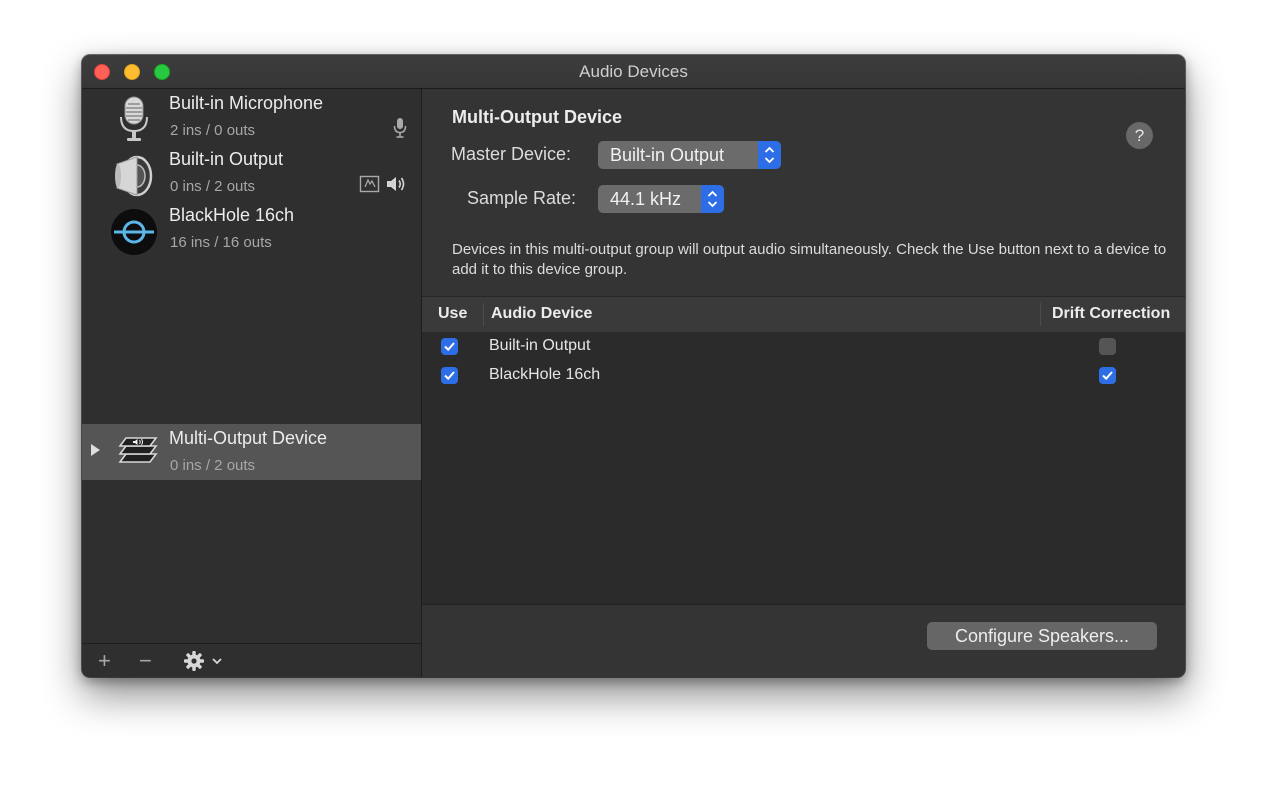 Image resolution: width=1267 pixels, height=786 pixels. I want to click on device-io-count: 16 ins / 16 outs, so click(221, 242).